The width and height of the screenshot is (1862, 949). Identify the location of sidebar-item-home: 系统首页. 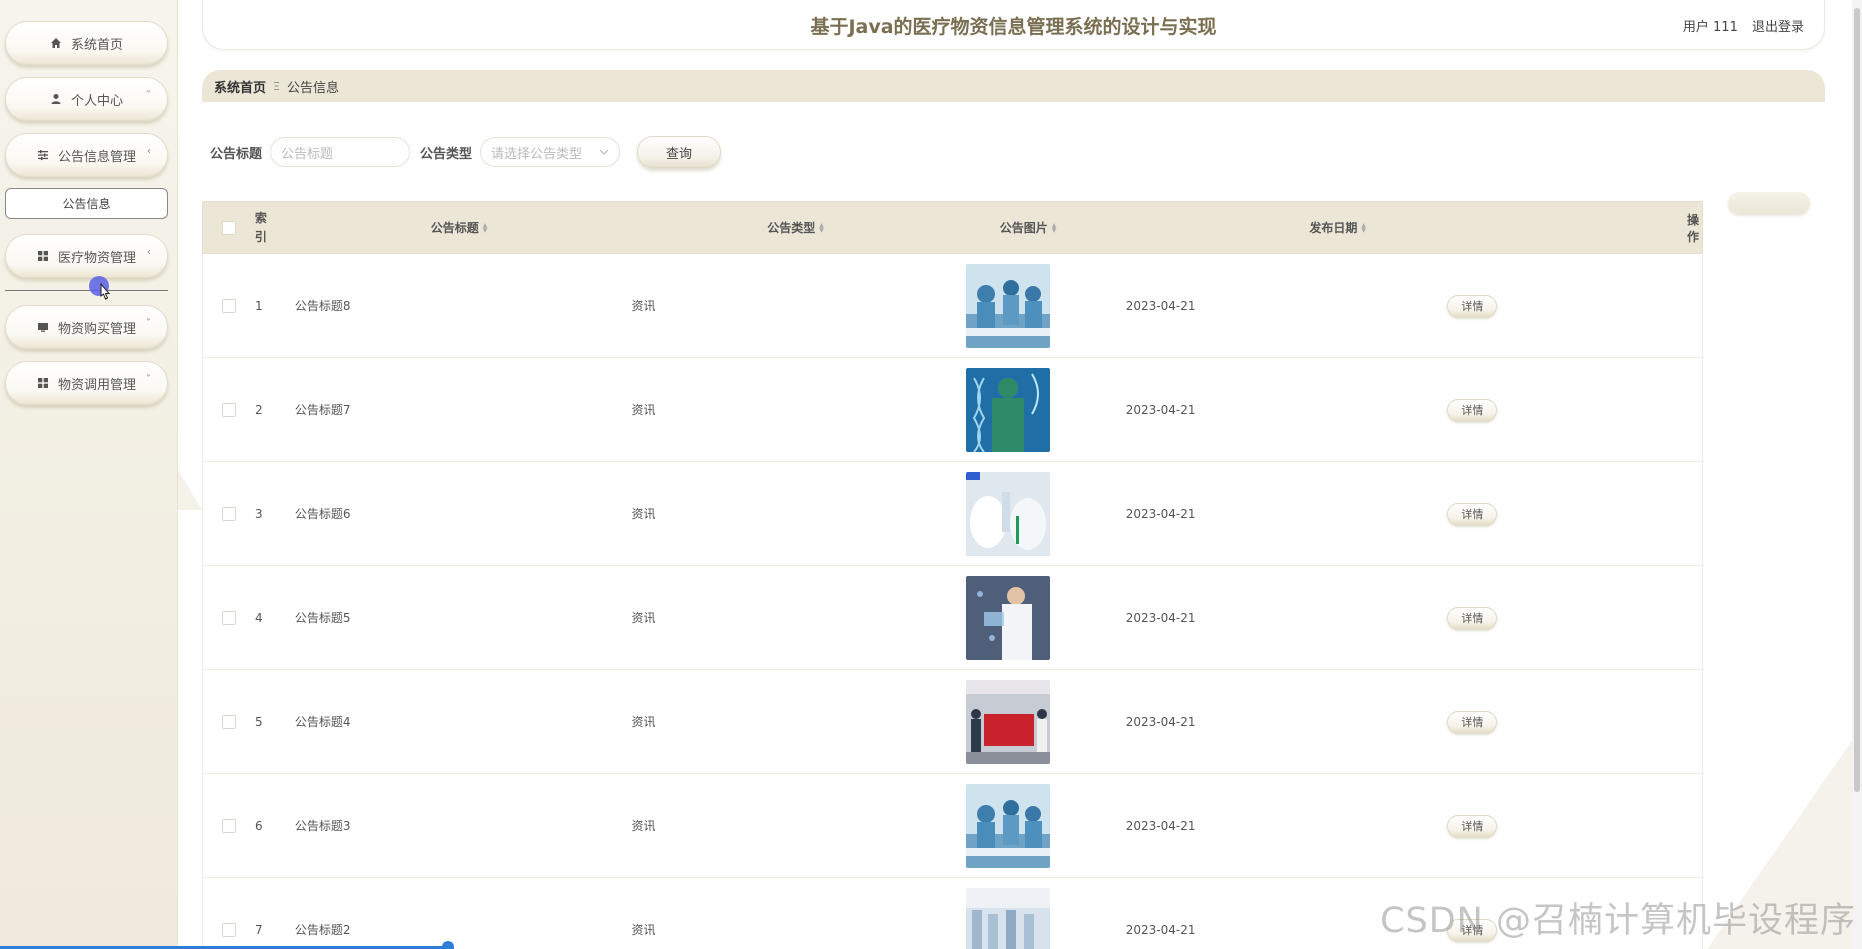
(86, 43).